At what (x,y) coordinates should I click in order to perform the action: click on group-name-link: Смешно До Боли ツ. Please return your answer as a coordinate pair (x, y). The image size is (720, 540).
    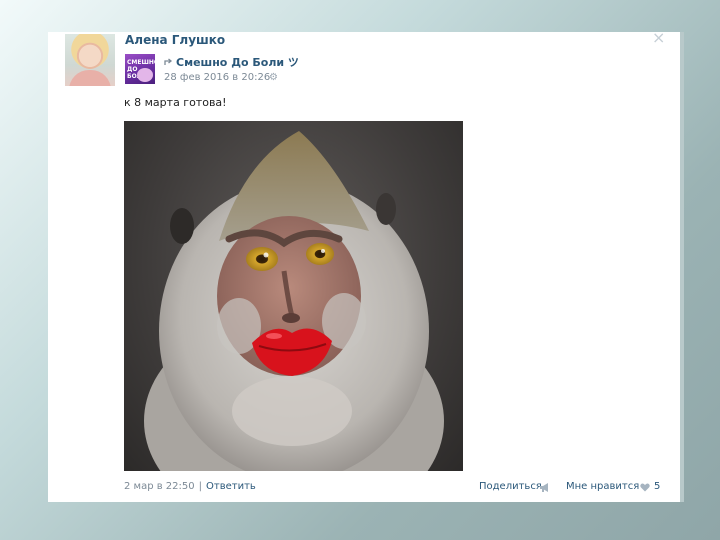
    Looking at the image, I should click on (237, 62).